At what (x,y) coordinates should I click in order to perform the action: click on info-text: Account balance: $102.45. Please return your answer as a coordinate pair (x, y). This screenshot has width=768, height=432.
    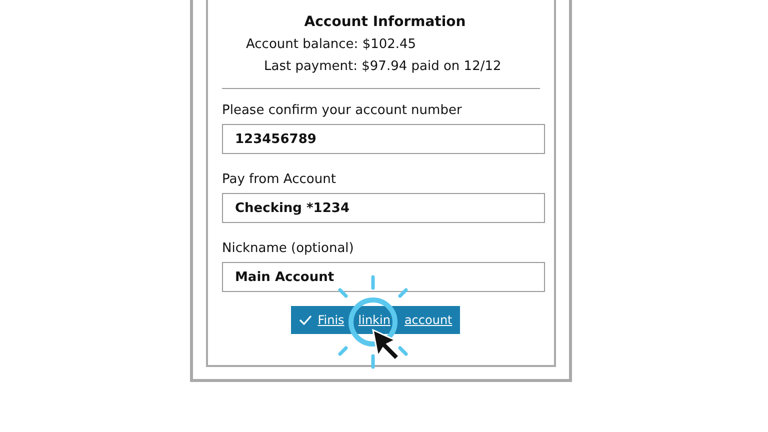
    Looking at the image, I should click on (331, 44).